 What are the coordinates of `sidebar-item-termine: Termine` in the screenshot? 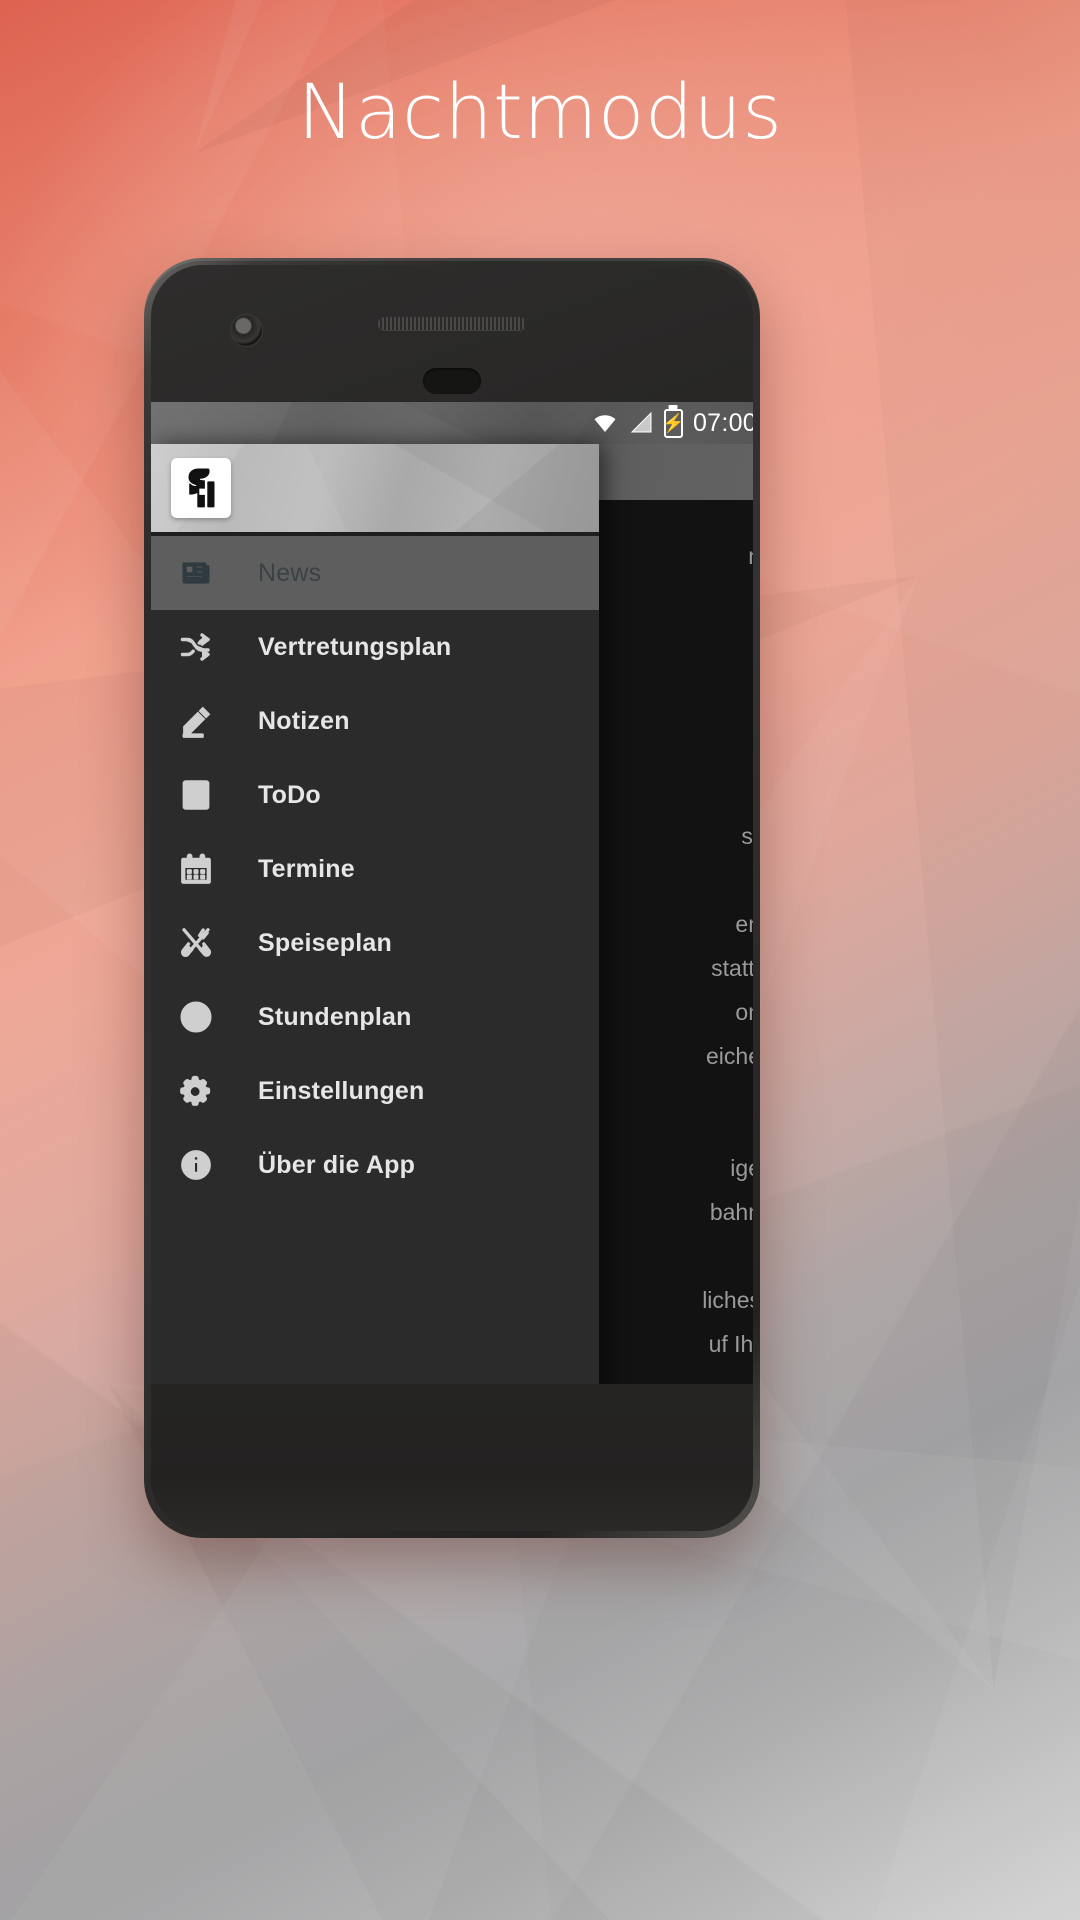 It's located at (375, 869).